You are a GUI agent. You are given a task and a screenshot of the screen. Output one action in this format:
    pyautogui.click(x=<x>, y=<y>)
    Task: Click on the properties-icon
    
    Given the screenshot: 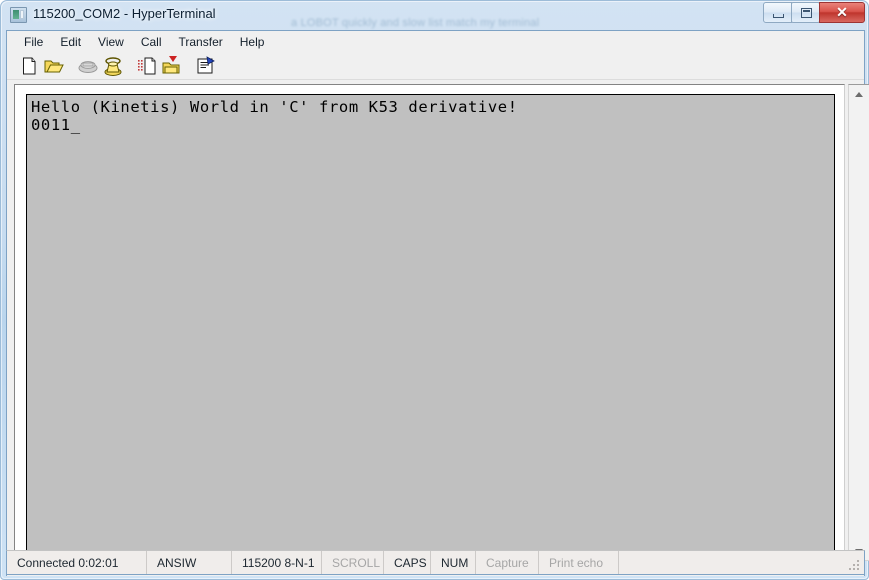 What is the action you would take?
    pyautogui.click(x=206, y=65)
    